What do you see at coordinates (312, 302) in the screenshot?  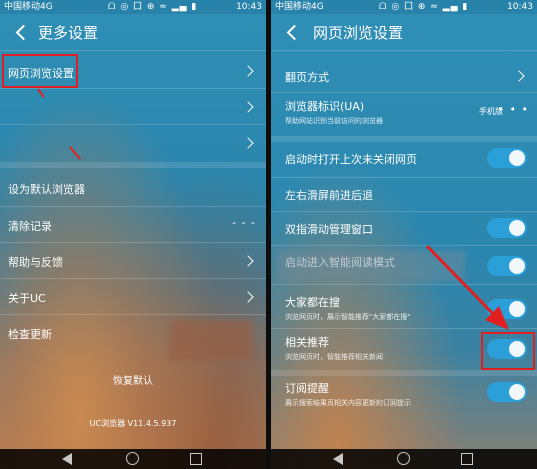 I see `setting-label: 大家都在搜` at bounding box center [312, 302].